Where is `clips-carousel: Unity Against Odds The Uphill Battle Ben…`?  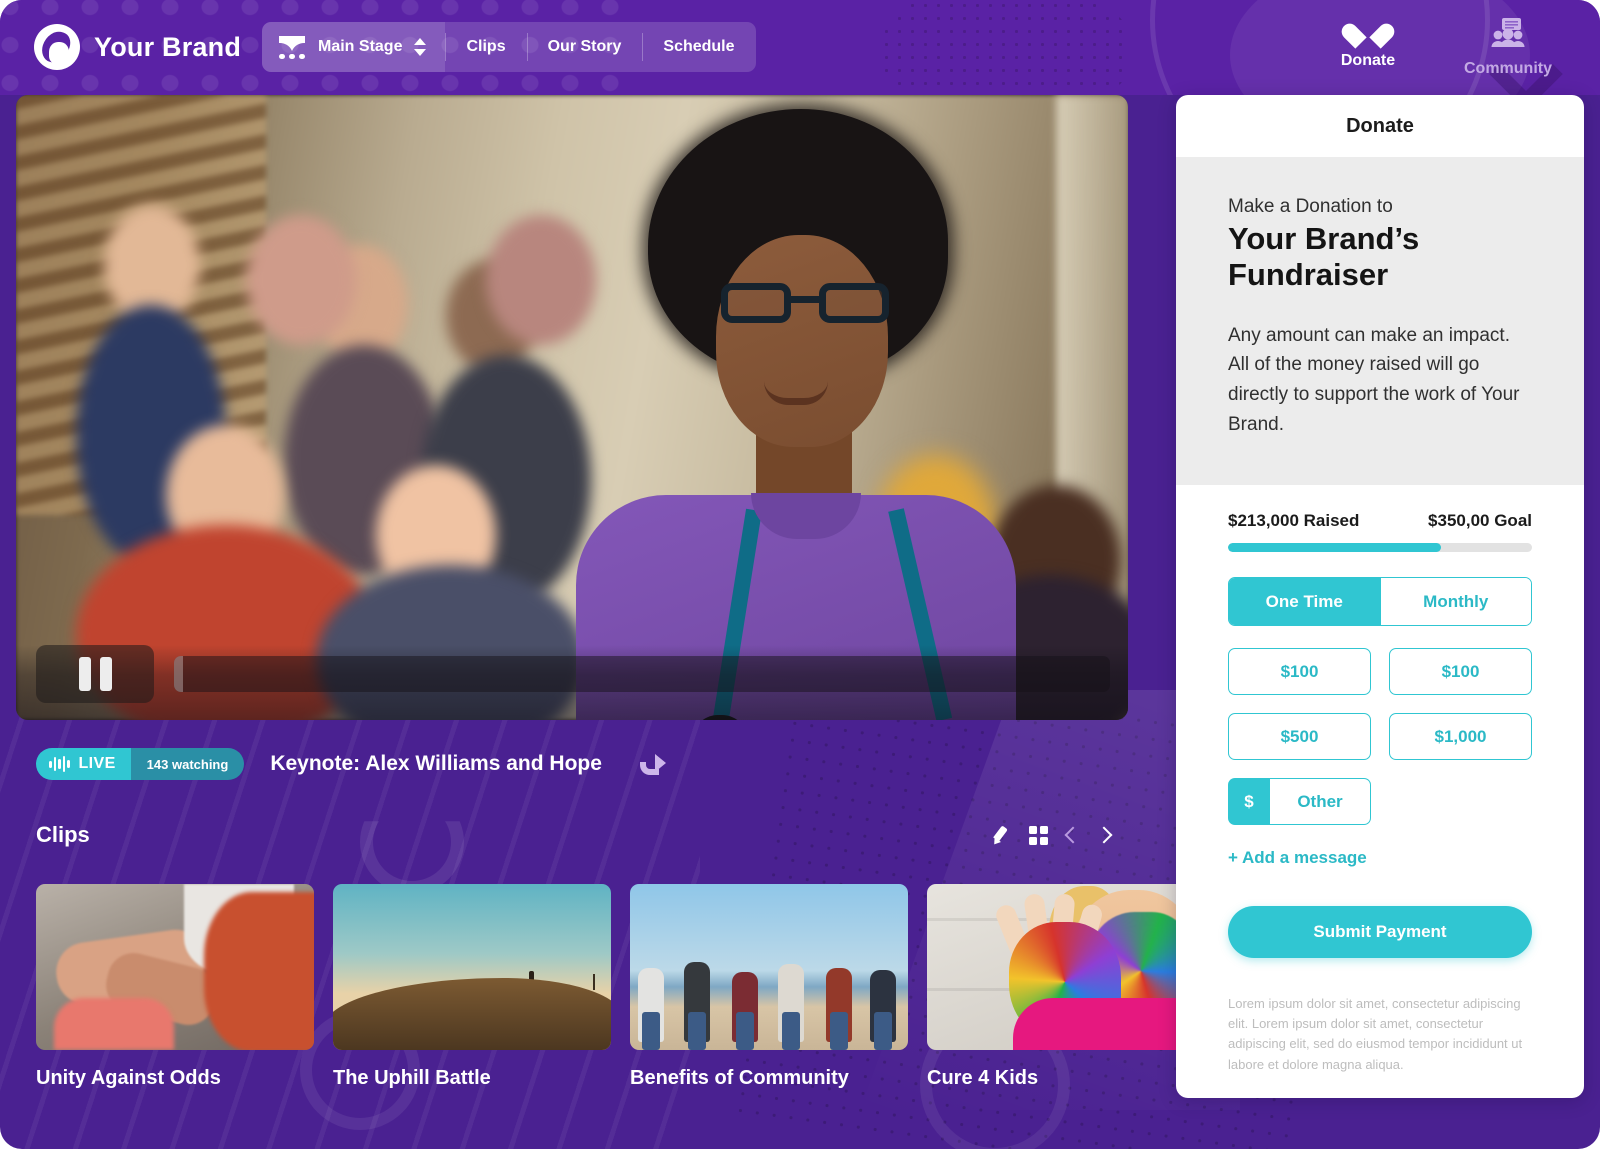
clips-carousel: Unity Against Odds The Uphill Battle Ben… is located at coordinates (620, 987).